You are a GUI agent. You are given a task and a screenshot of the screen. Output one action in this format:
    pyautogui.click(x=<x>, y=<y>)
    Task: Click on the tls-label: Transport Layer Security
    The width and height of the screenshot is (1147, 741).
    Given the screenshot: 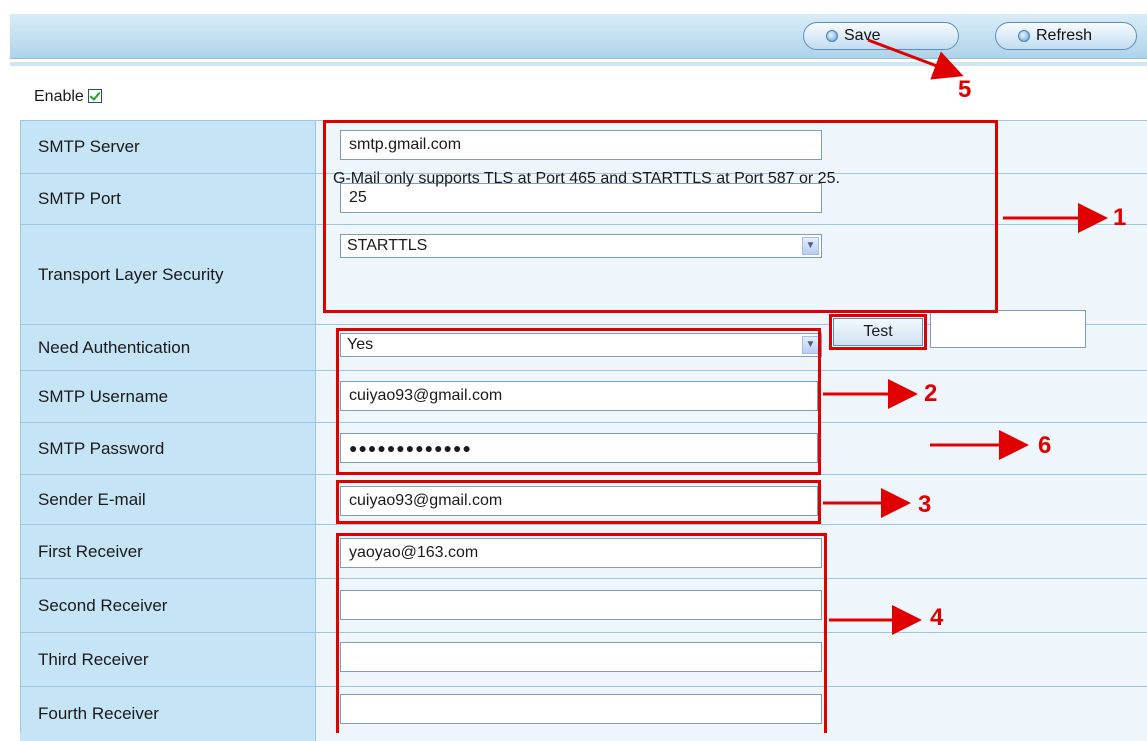 What is the action you would take?
    pyautogui.click(x=168, y=274)
    